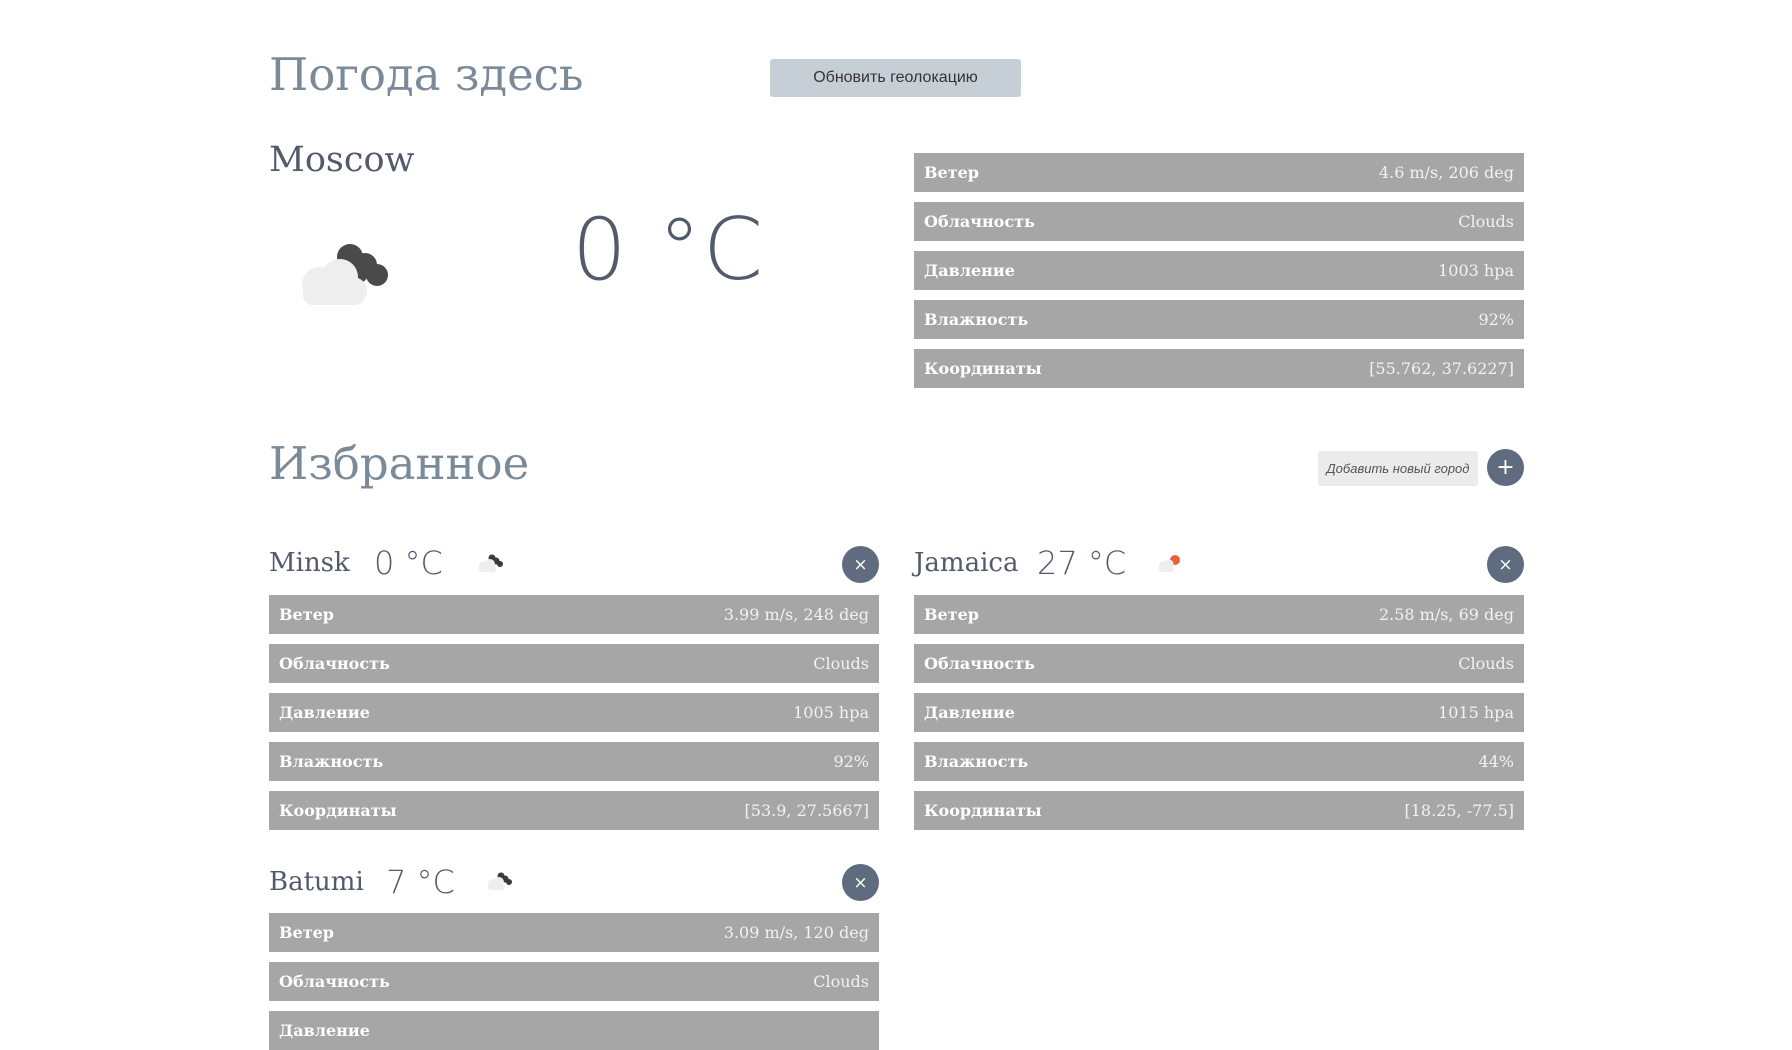 The width and height of the screenshot is (1792, 1050). I want to click on detail-row-pressure: Давление, so click(574, 1030).